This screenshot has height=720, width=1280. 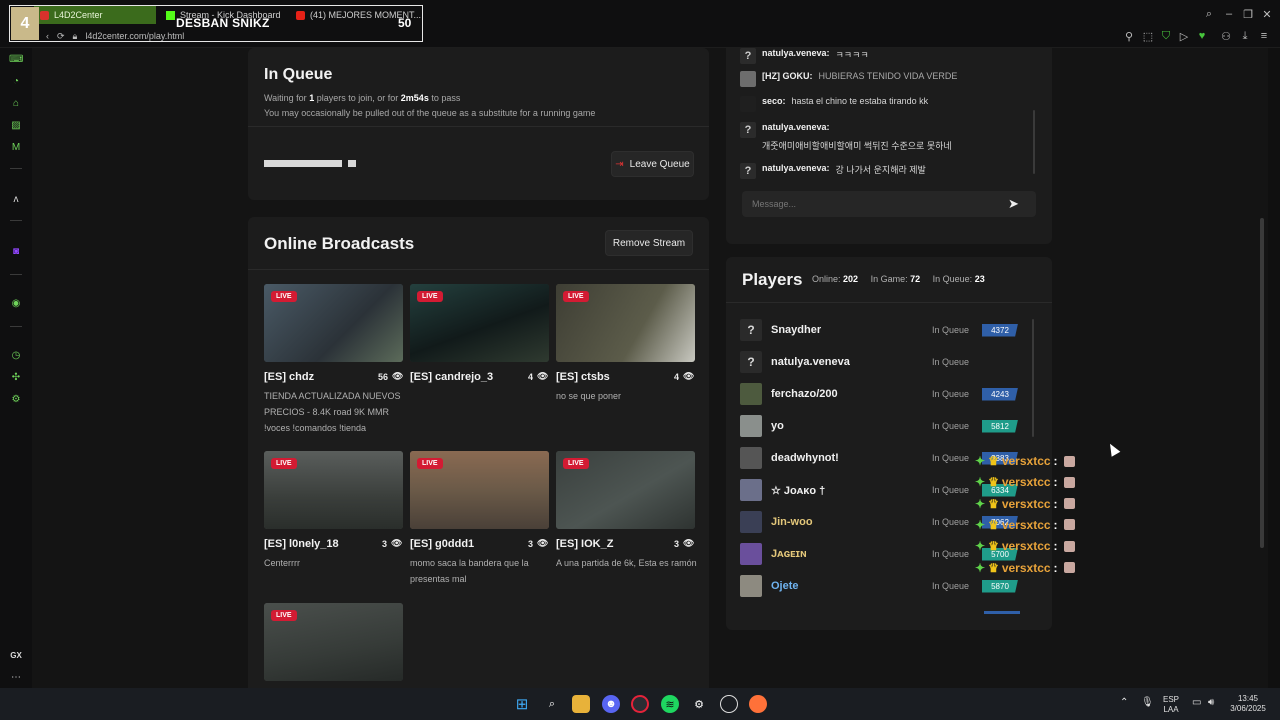 I want to click on broadcast-title: [ES] IOK_Z, so click(x=584, y=544).